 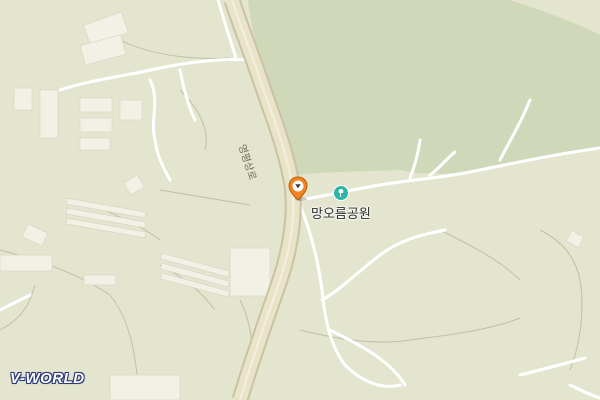 What do you see at coordinates (341, 212) in the screenshot?
I see `poi-label: 망오름공원` at bounding box center [341, 212].